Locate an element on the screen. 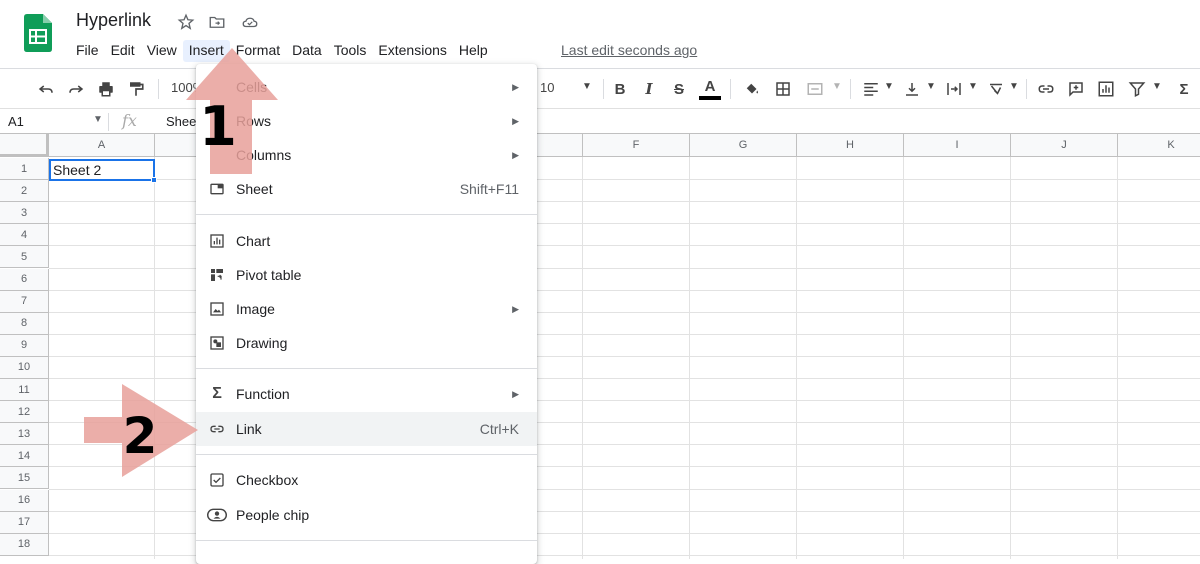 This screenshot has width=1200, height=564. name-box: A1 is located at coordinates (16, 121).